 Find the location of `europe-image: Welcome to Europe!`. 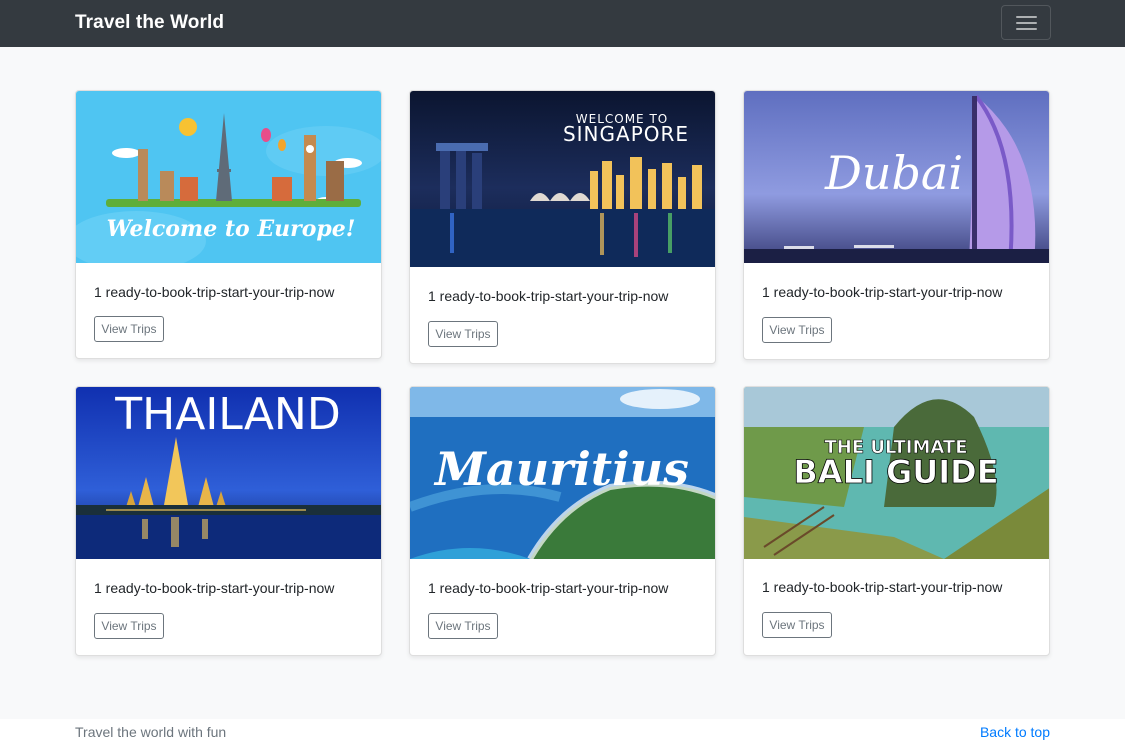

europe-image: Welcome to Europe! is located at coordinates (228, 177).